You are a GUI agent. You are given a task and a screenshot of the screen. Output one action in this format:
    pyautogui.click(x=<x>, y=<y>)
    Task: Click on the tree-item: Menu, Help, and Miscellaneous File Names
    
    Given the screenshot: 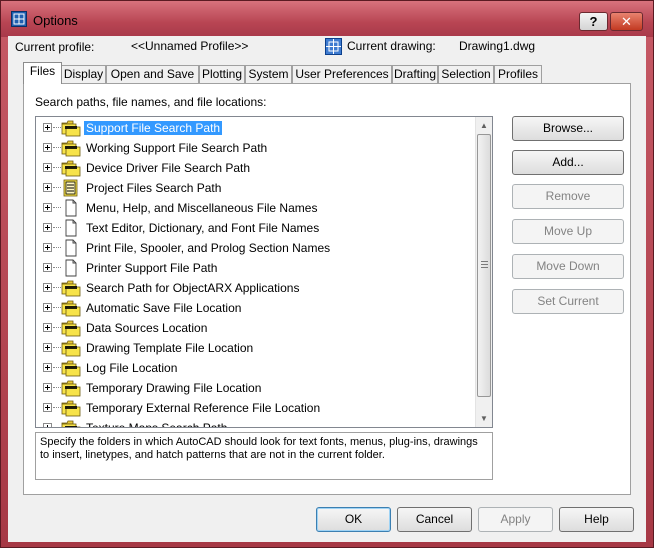 What is the action you would take?
    pyautogui.click(x=256, y=208)
    